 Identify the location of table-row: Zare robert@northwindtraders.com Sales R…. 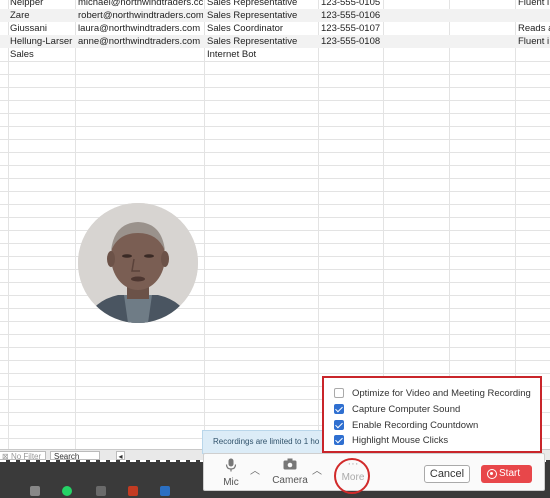
(275, 15).